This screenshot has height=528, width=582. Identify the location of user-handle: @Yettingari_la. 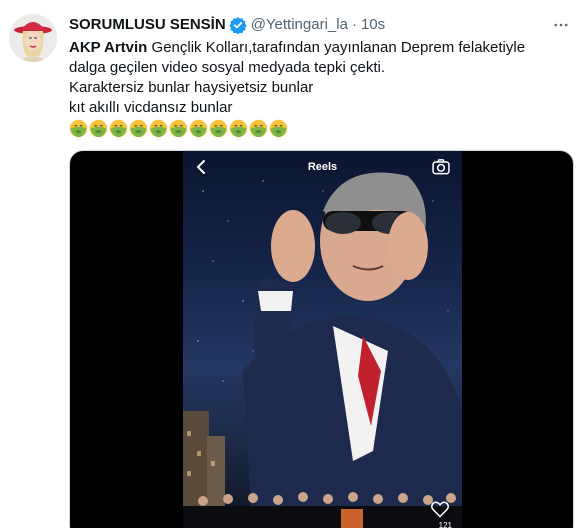
(299, 25).